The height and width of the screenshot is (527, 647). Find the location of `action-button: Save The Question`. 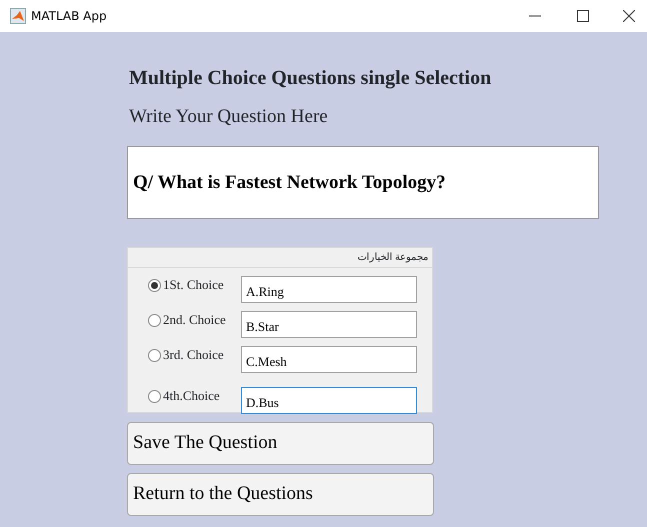

action-button: Save The Question is located at coordinates (280, 443).